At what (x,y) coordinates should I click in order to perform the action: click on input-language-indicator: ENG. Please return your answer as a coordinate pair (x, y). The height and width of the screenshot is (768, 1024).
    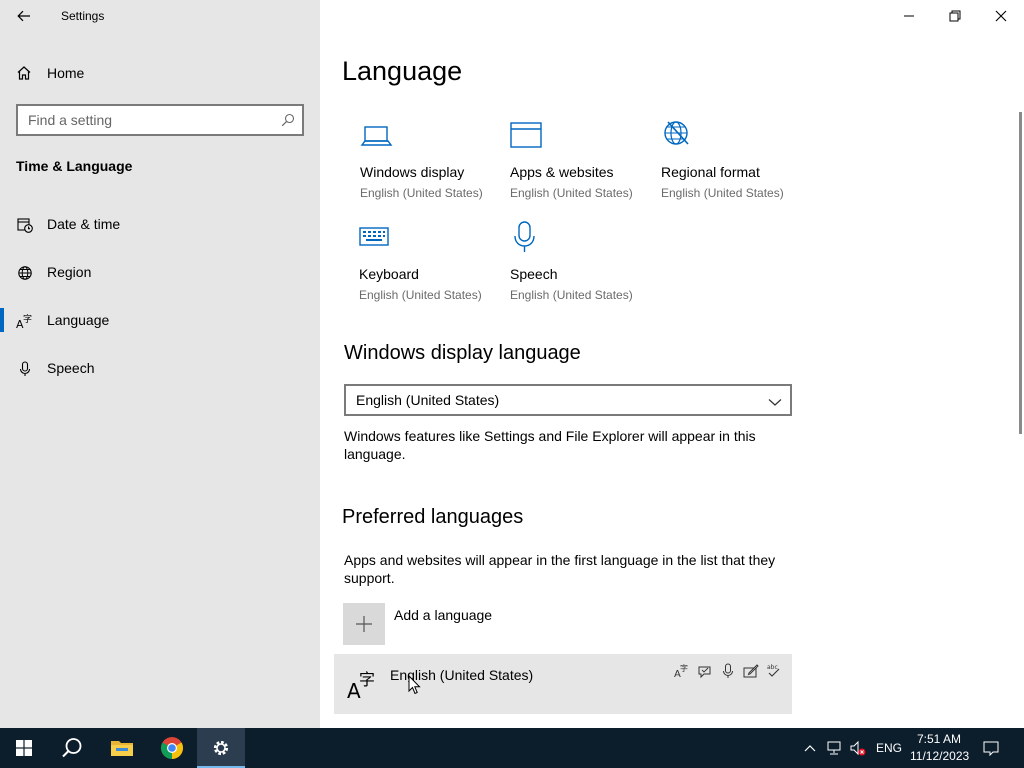
    Looking at the image, I should click on (889, 748).